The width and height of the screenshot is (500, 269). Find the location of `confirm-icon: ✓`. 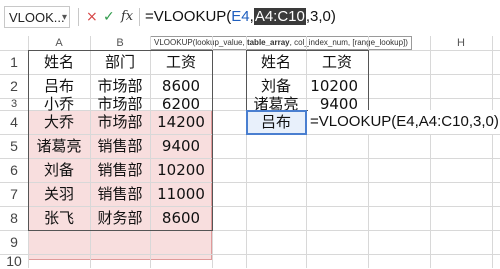

confirm-icon: ✓ is located at coordinates (109, 17).